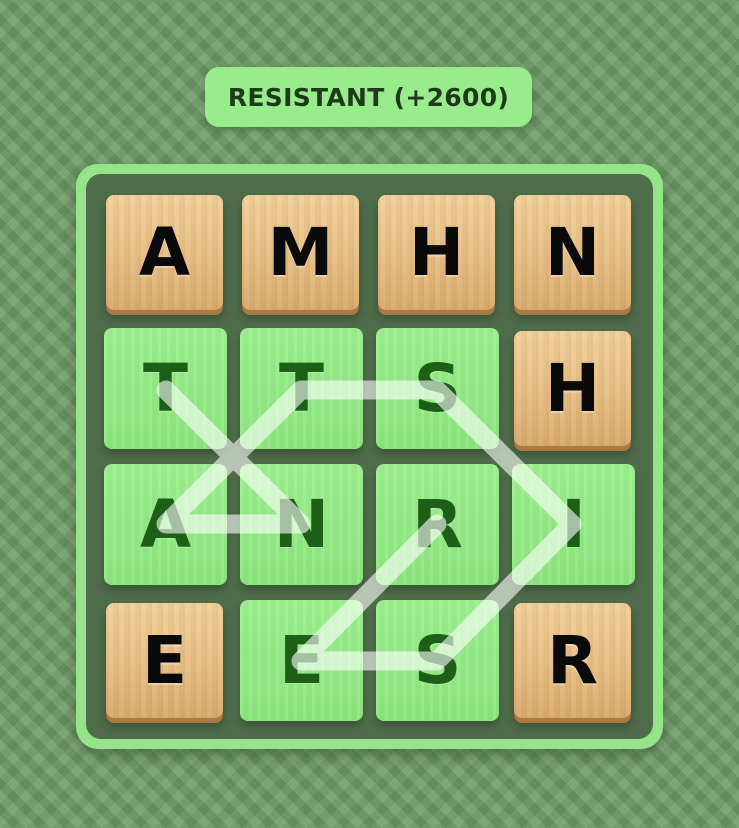 This screenshot has width=739, height=828. What do you see at coordinates (165, 524) in the screenshot?
I see `tile-r3-c1: A` at bounding box center [165, 524].